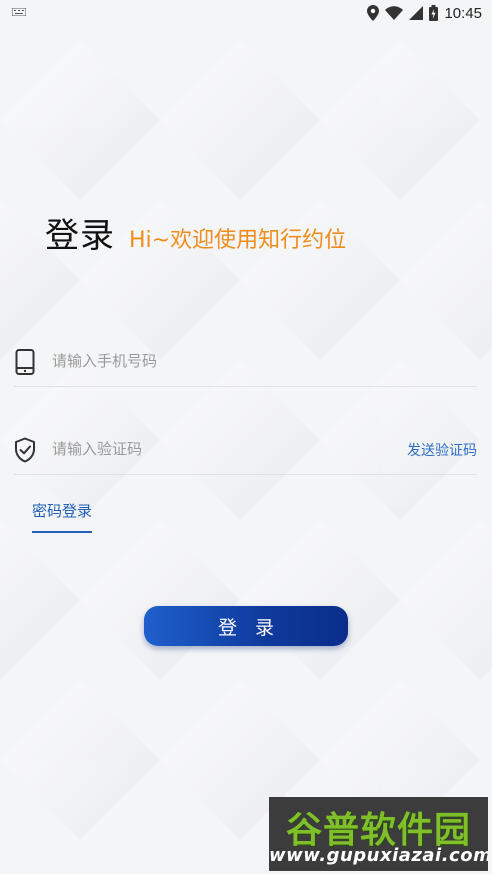 The image size is (492, 874). What do you see at coordinates (463, 13) in the screenshot?
I see `status-time: 10:45` at bounding box center [463, 13].